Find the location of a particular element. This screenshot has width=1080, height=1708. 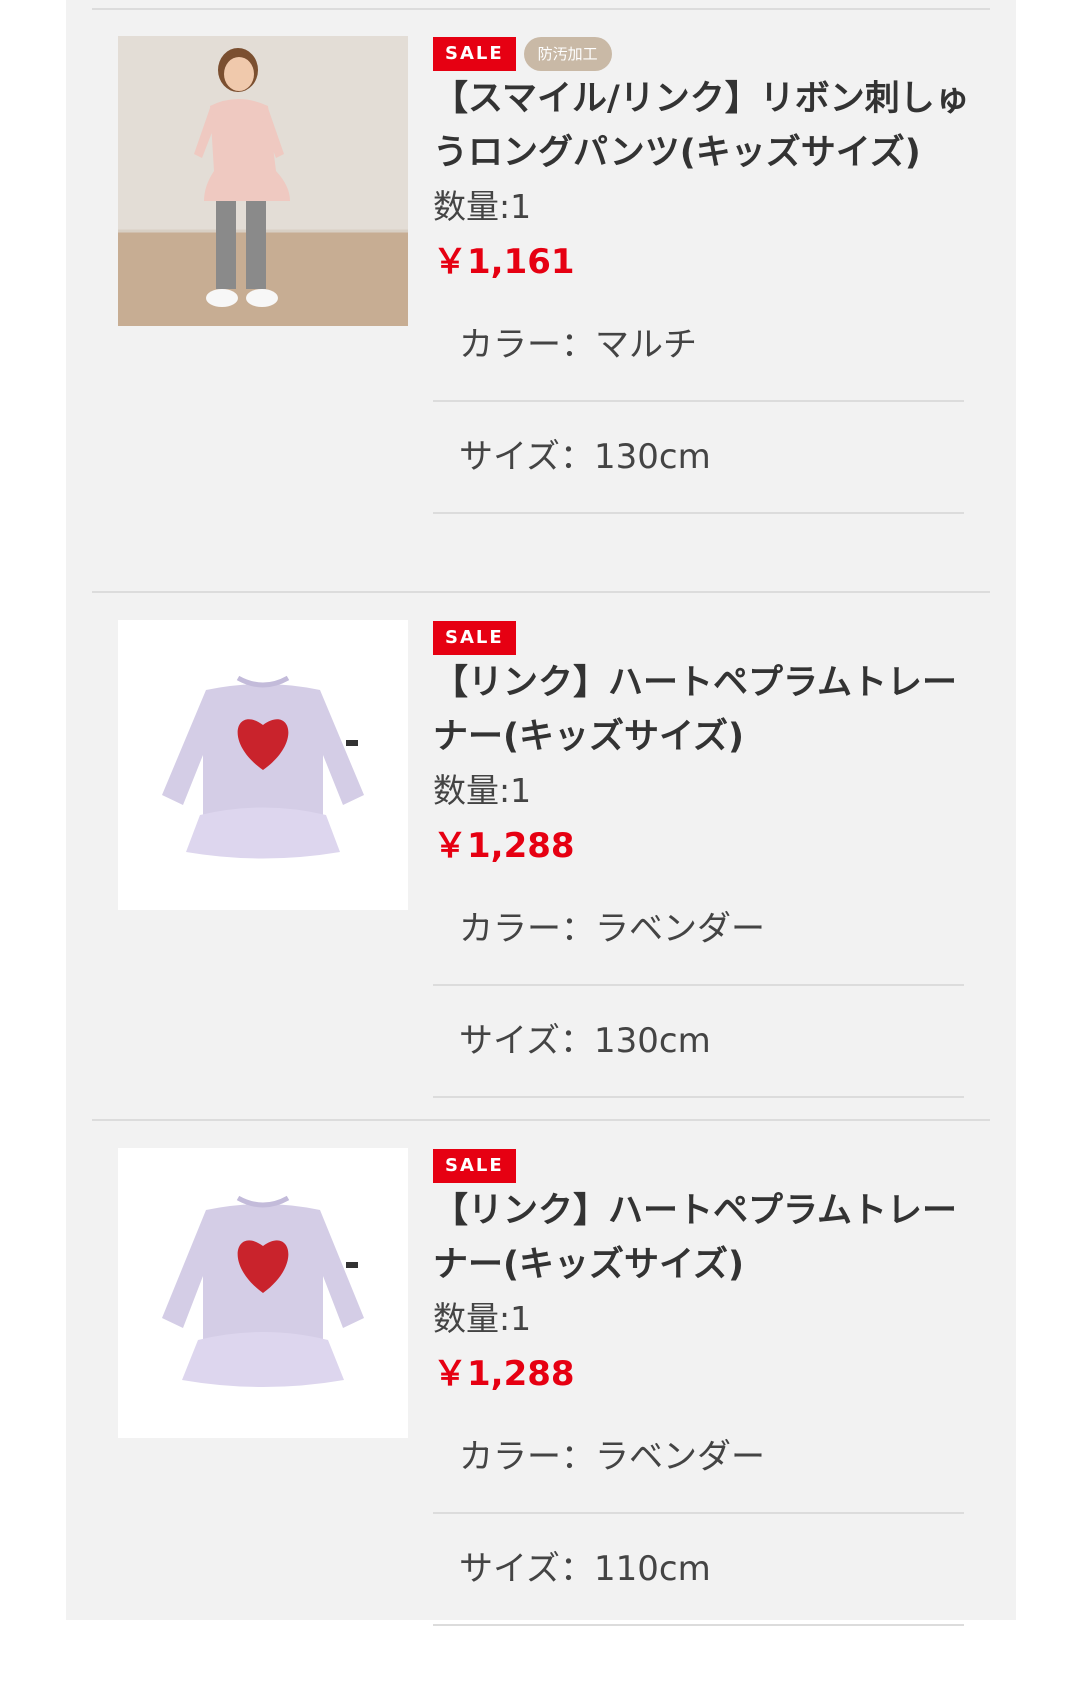

color-value: カラー：マルチ is located at coordinates (578, 345).